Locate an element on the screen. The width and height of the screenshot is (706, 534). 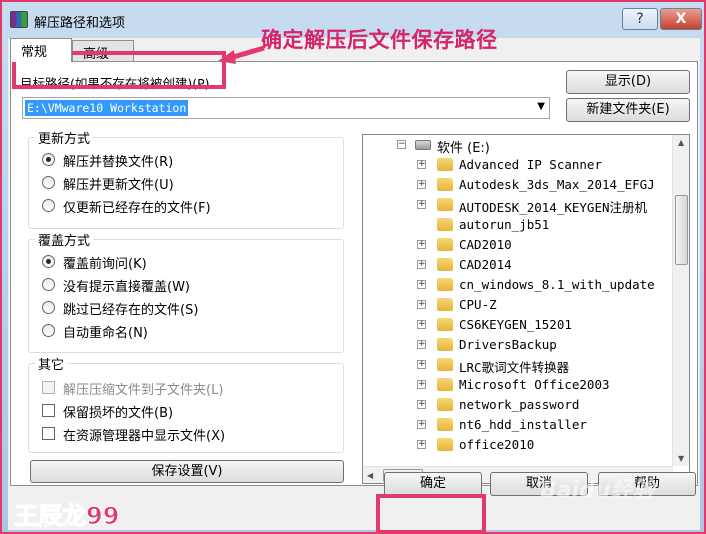
tree-item-label: LRC歌词文件转换器 is located at coordinates (514, 367).